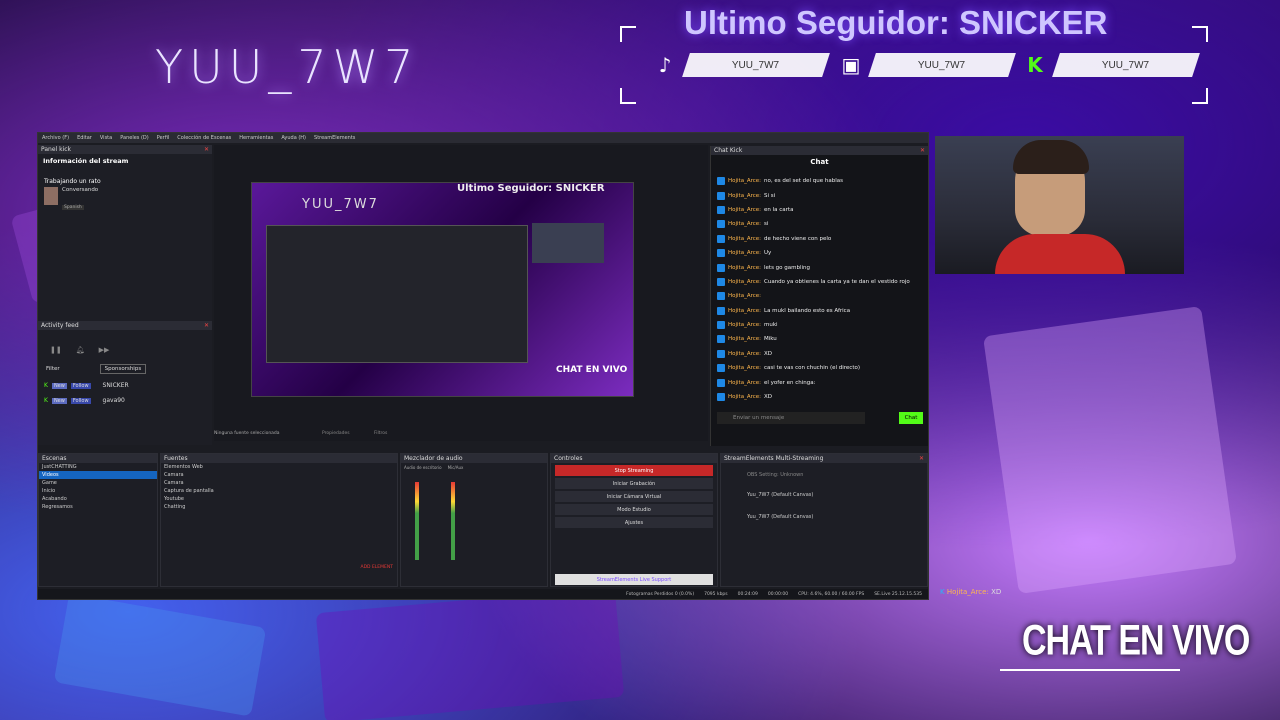  Describe the element at coordinates (377, 567) in the screenshot. I see `add-element-button: ADD ELEMENT` at that location.